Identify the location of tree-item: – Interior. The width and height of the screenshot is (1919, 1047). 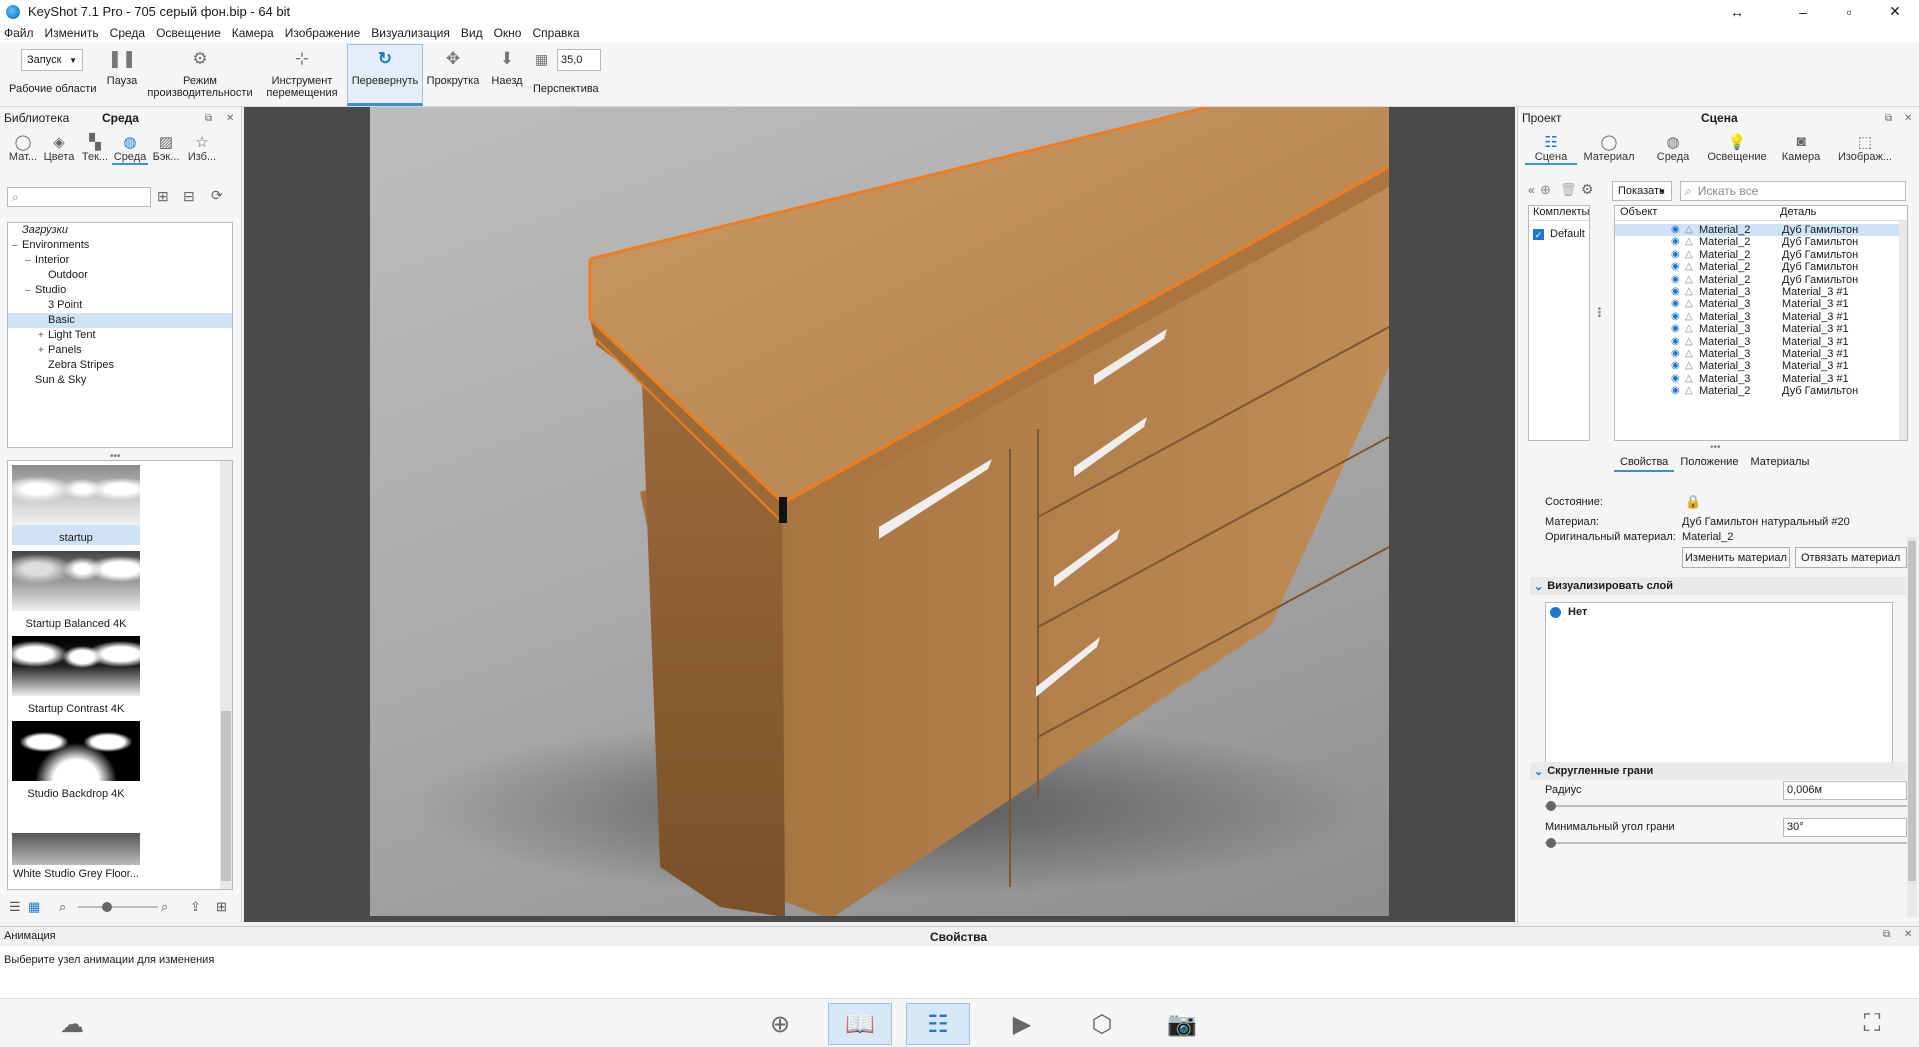
(120, 260).